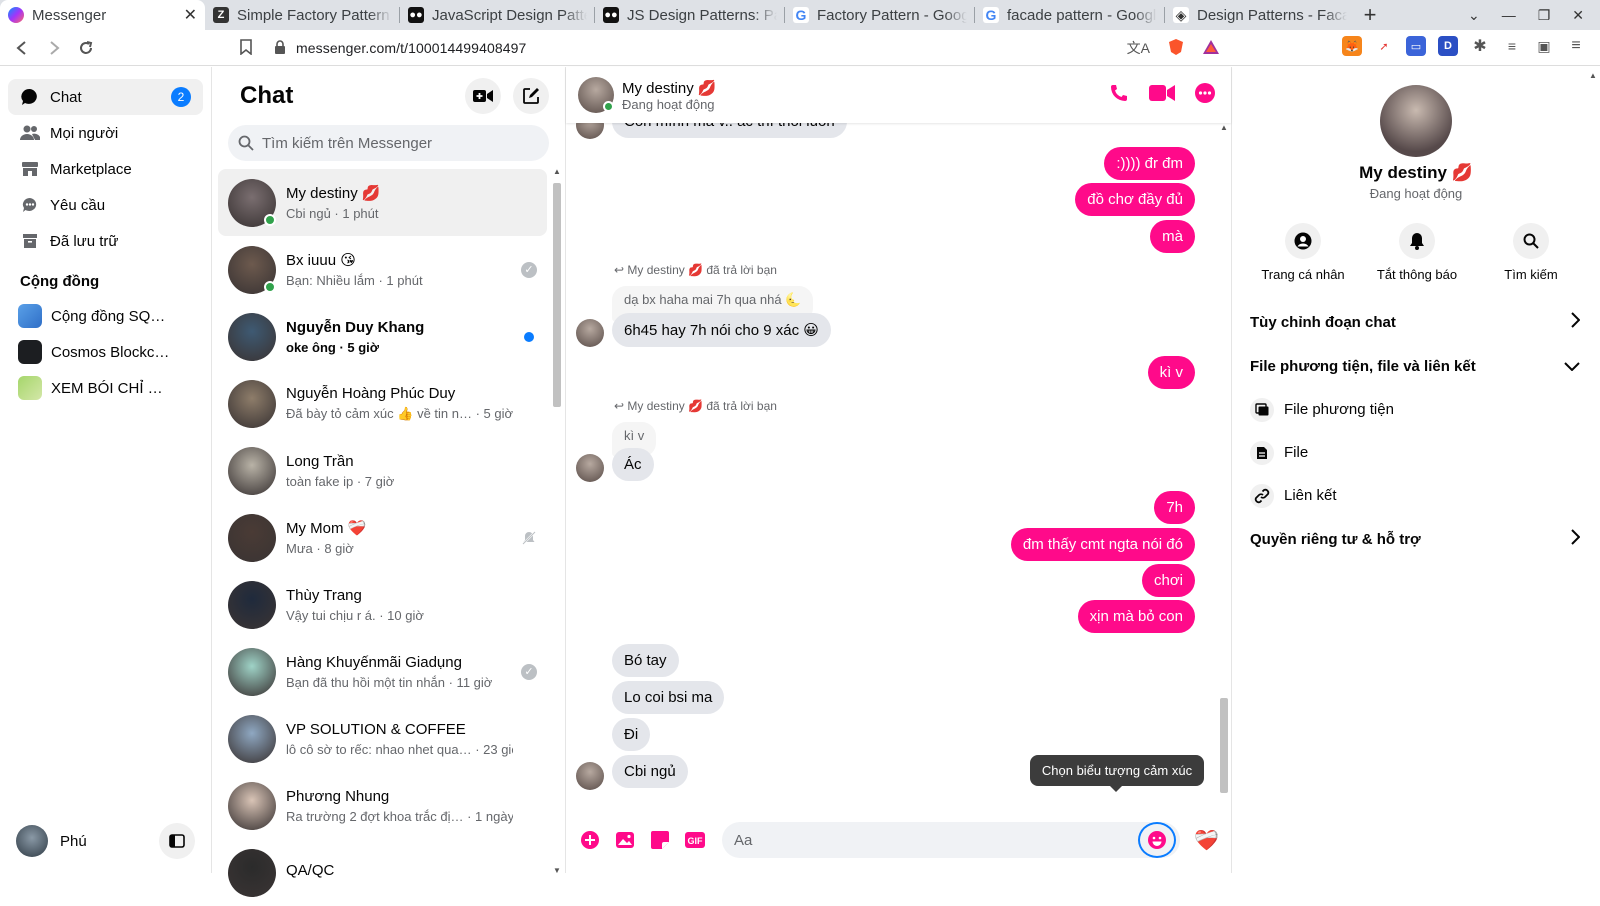  I want to click on emoji-picker-button, so click(1157, 840).